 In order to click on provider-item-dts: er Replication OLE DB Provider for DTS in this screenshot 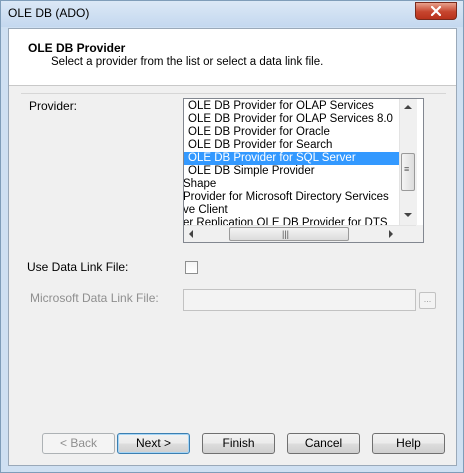, I will do `click(286, 221)`.